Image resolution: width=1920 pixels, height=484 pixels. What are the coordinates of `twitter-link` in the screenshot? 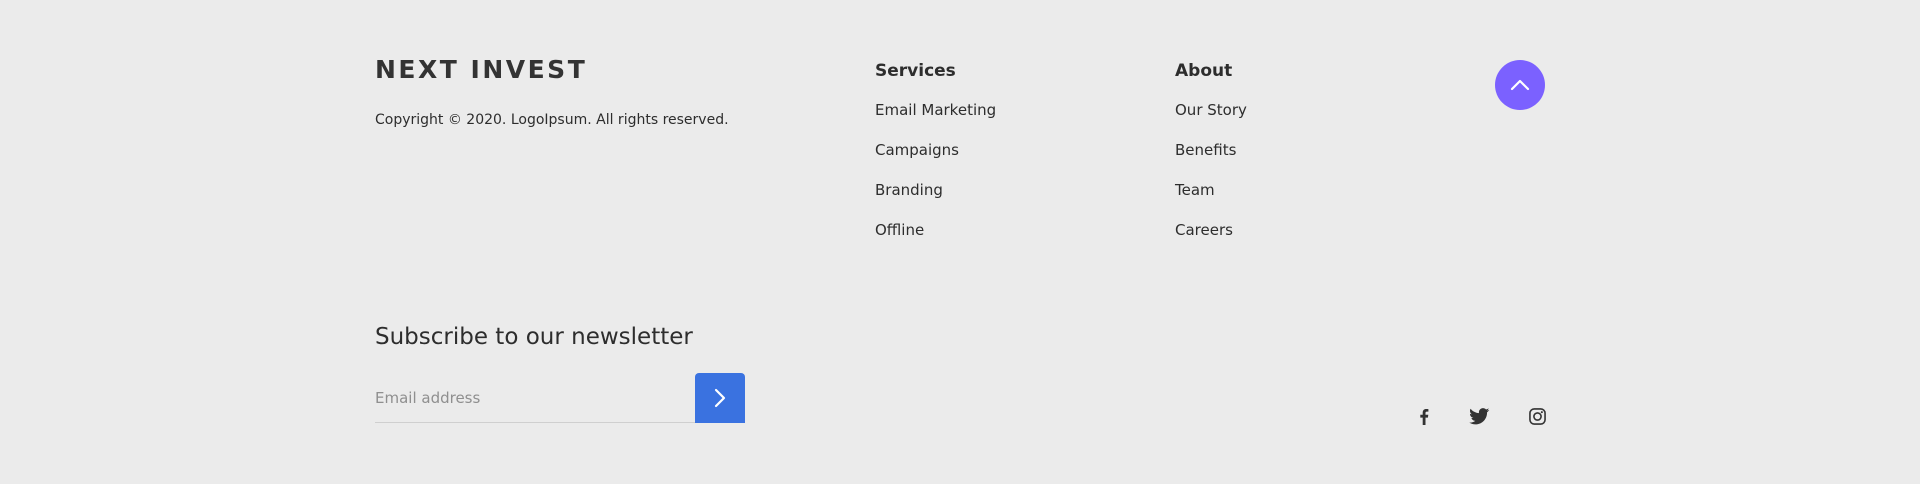 It's located at (1479, 416).